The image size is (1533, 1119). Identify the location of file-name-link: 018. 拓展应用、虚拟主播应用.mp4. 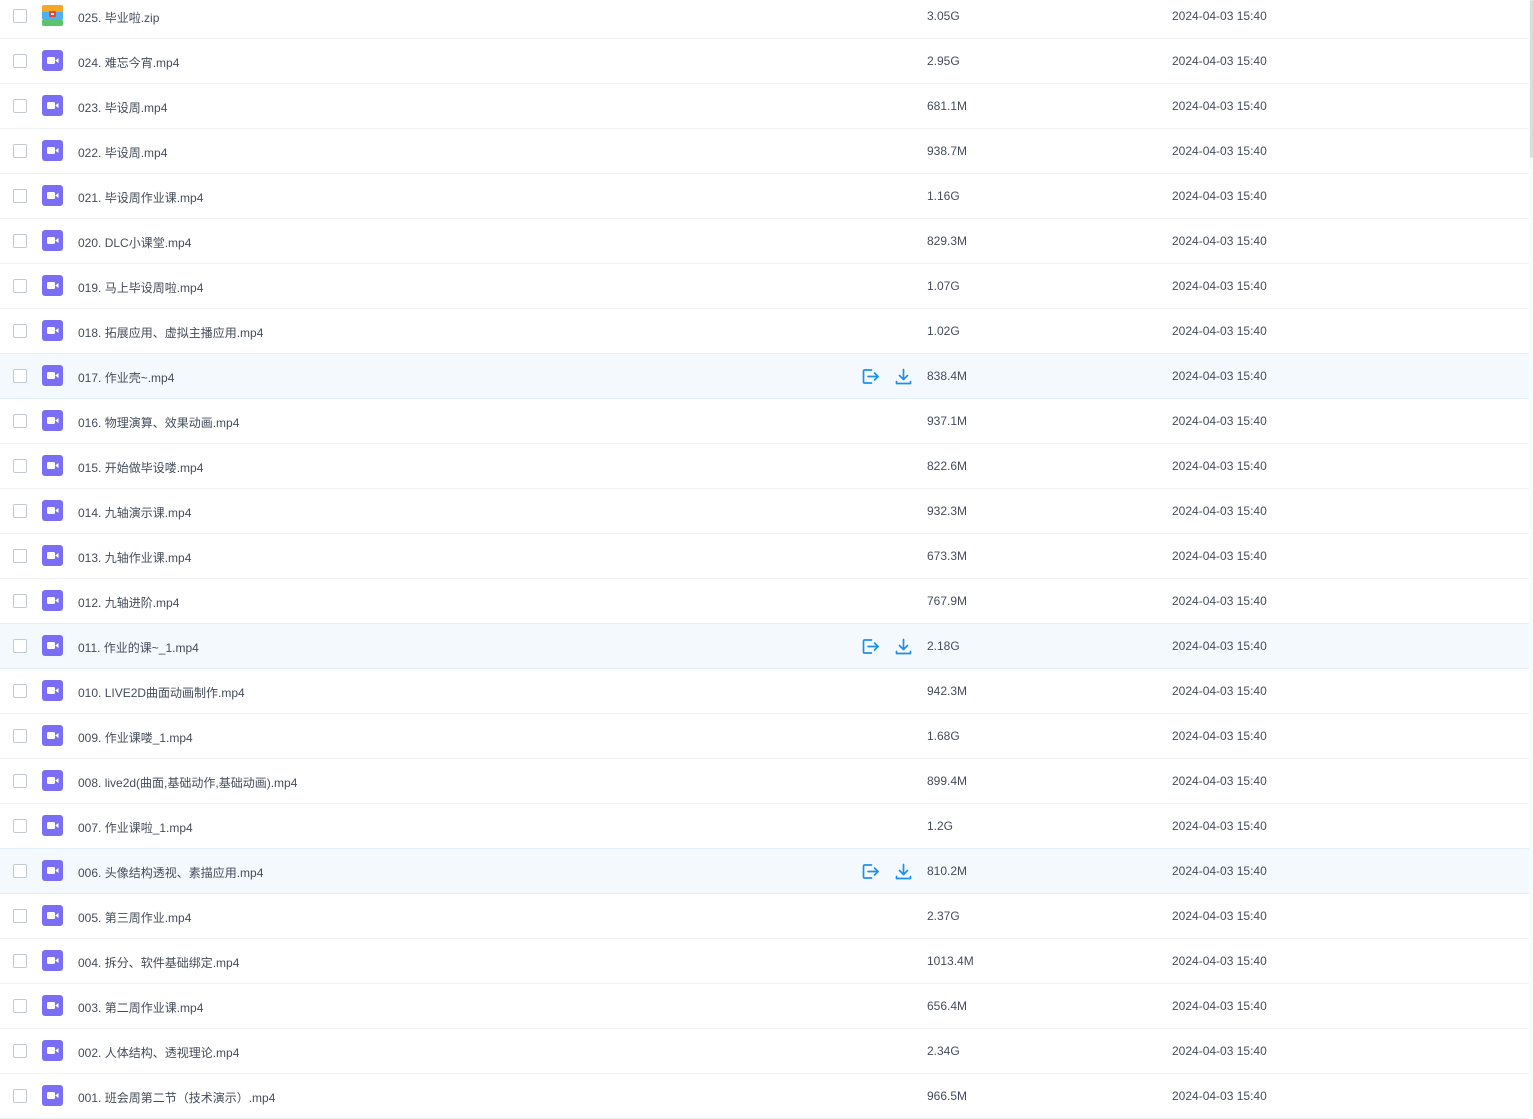
(170, 332).